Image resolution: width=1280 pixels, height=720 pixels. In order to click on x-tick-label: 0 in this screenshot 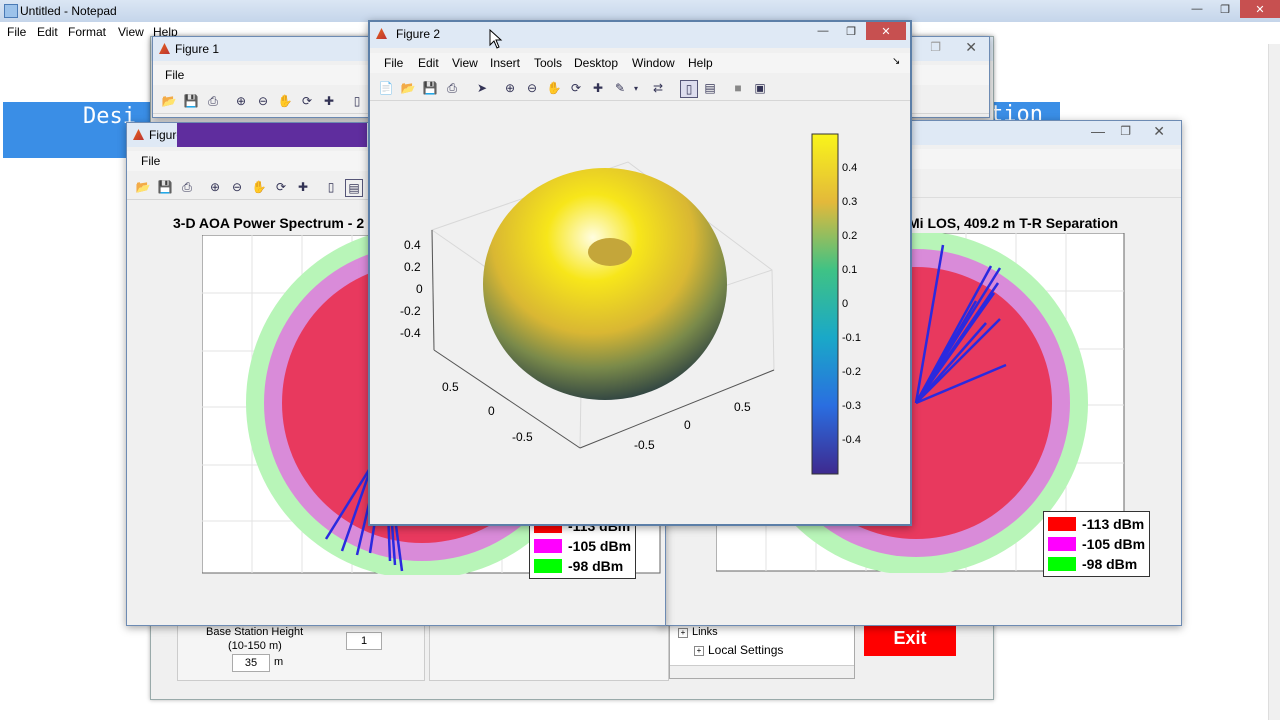, I will do `click(491, 411)`.